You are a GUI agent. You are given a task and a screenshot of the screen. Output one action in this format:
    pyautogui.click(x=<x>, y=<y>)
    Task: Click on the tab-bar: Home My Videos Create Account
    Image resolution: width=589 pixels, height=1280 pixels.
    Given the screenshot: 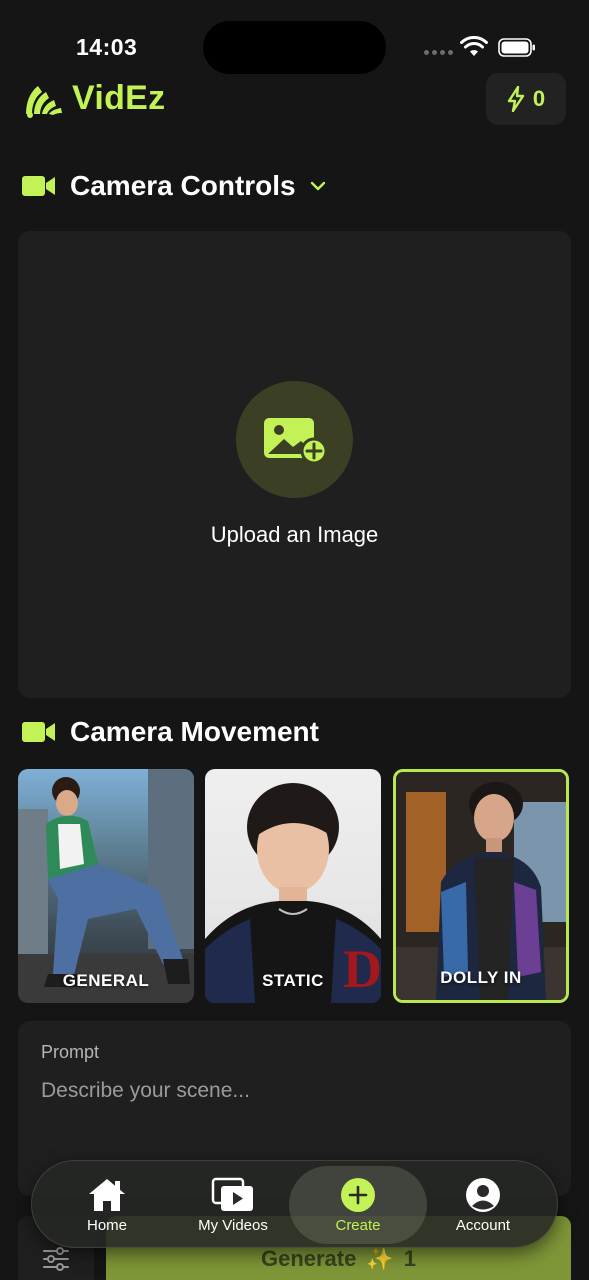 What is the action you would take?
    pyautogui.click(x=294, y=1204)
    